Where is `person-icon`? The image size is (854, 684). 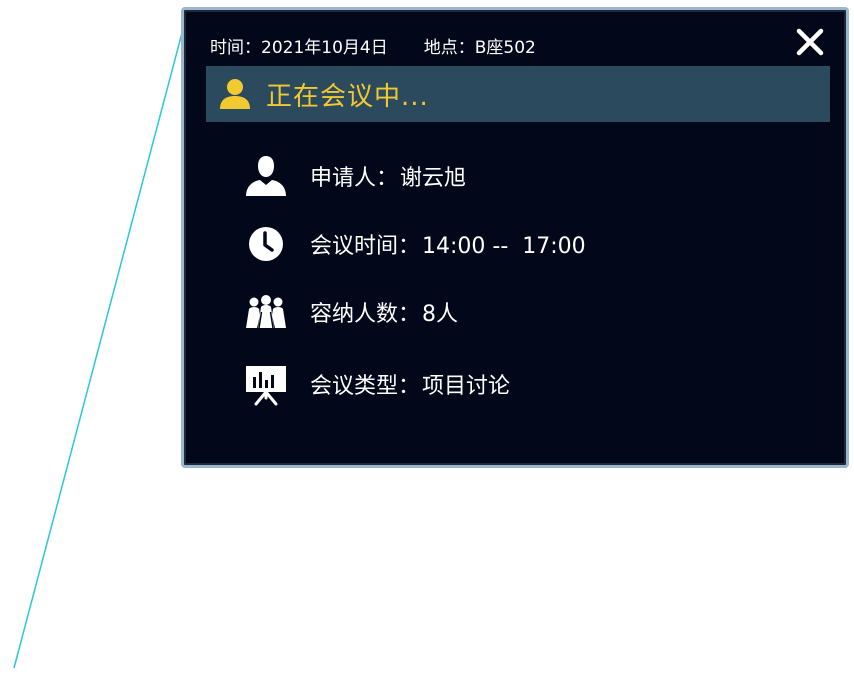 person-icon is located at coordinates (235, 94).